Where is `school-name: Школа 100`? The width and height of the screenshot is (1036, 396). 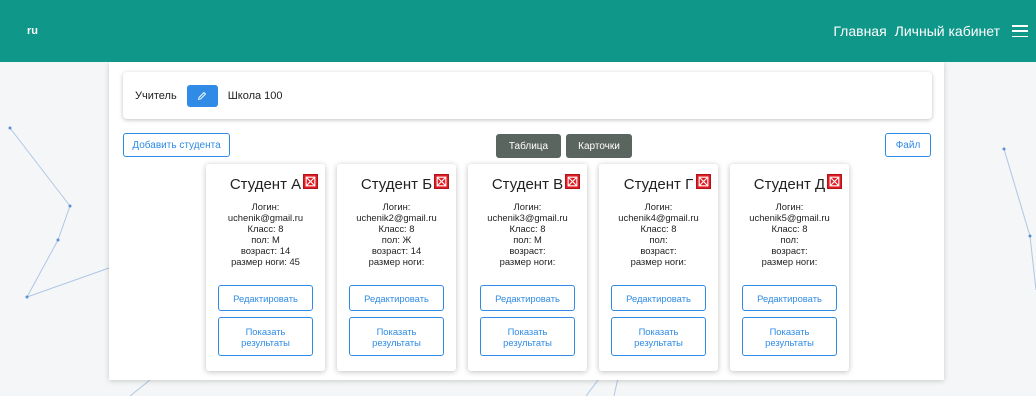 school-name: Школа 100 is located at coordinates (255, 95).